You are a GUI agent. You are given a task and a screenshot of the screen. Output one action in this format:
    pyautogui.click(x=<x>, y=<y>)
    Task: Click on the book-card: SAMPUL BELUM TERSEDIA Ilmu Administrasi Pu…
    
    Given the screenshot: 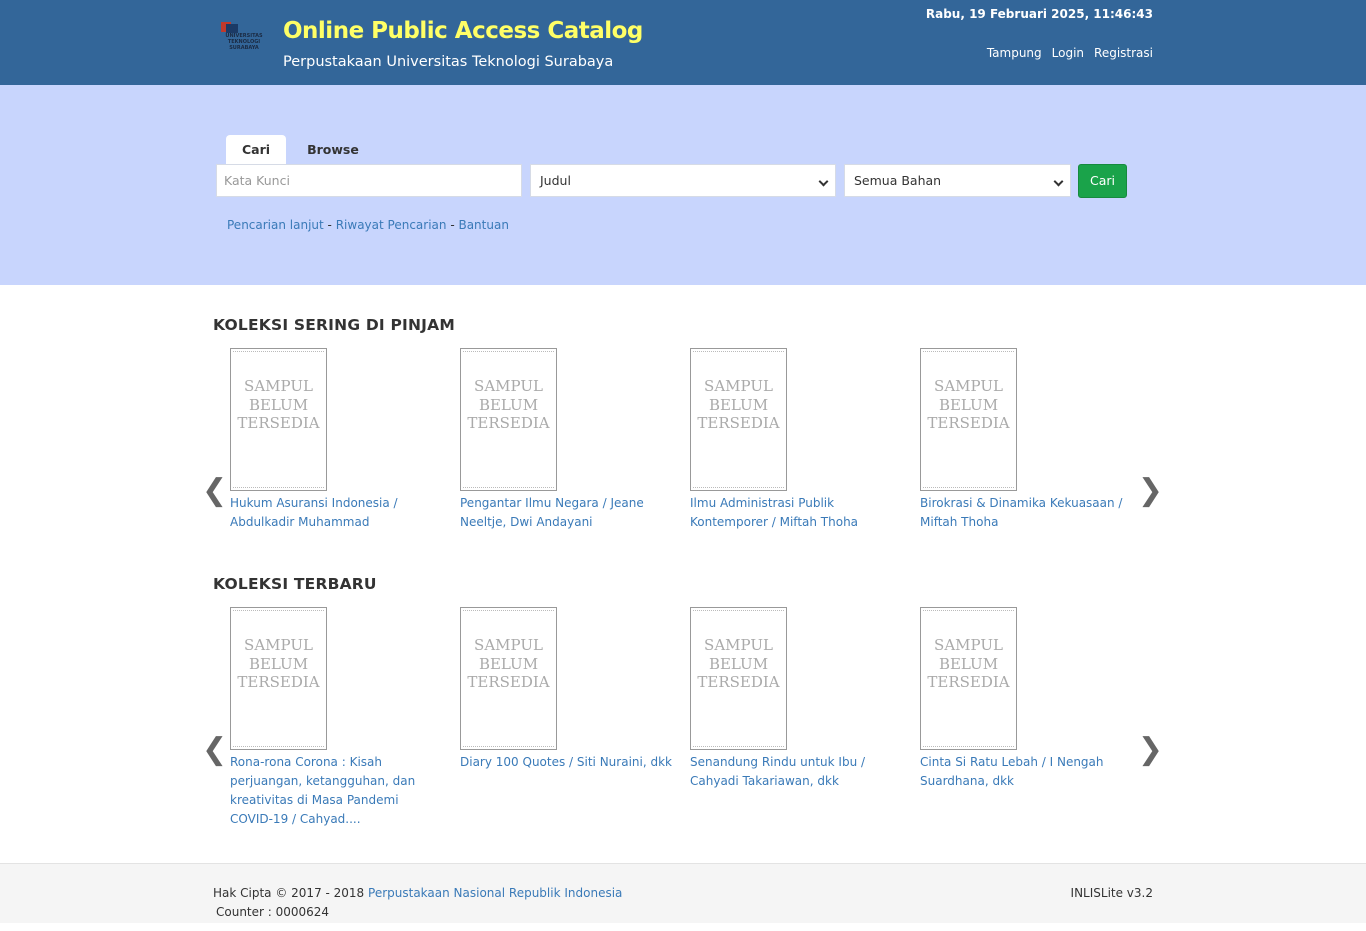 What is the action you would take?
    pyautogui.click(x=797, y=440)
    